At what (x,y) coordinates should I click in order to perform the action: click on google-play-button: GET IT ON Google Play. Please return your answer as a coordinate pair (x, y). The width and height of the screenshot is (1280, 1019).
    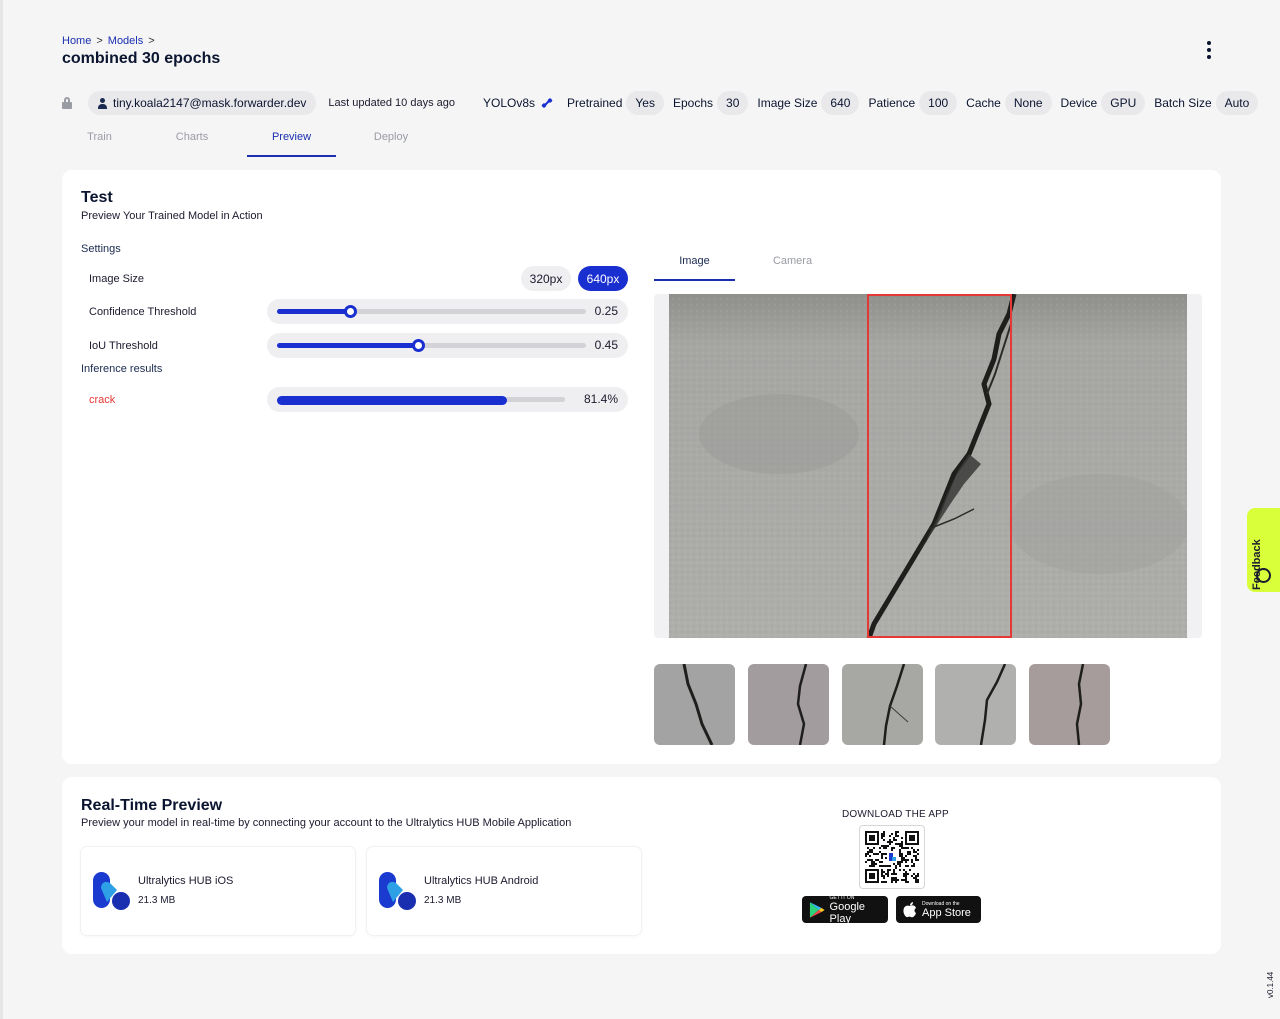
    Looking at the image, I should click on (845, 910).